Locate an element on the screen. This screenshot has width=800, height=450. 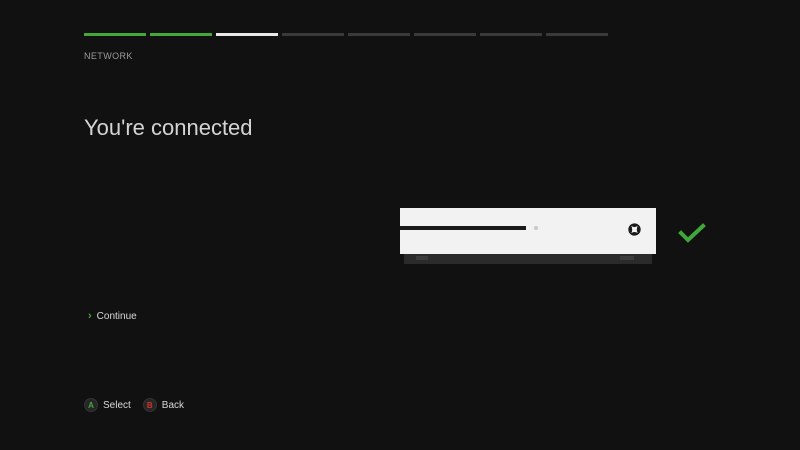
section-label: NETWORK is located at coordinates (108, 56).